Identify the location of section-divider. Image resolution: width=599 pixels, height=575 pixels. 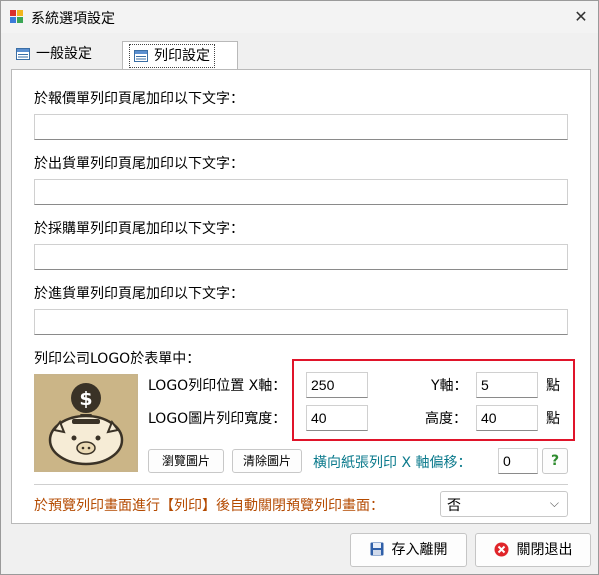
(301, 484).